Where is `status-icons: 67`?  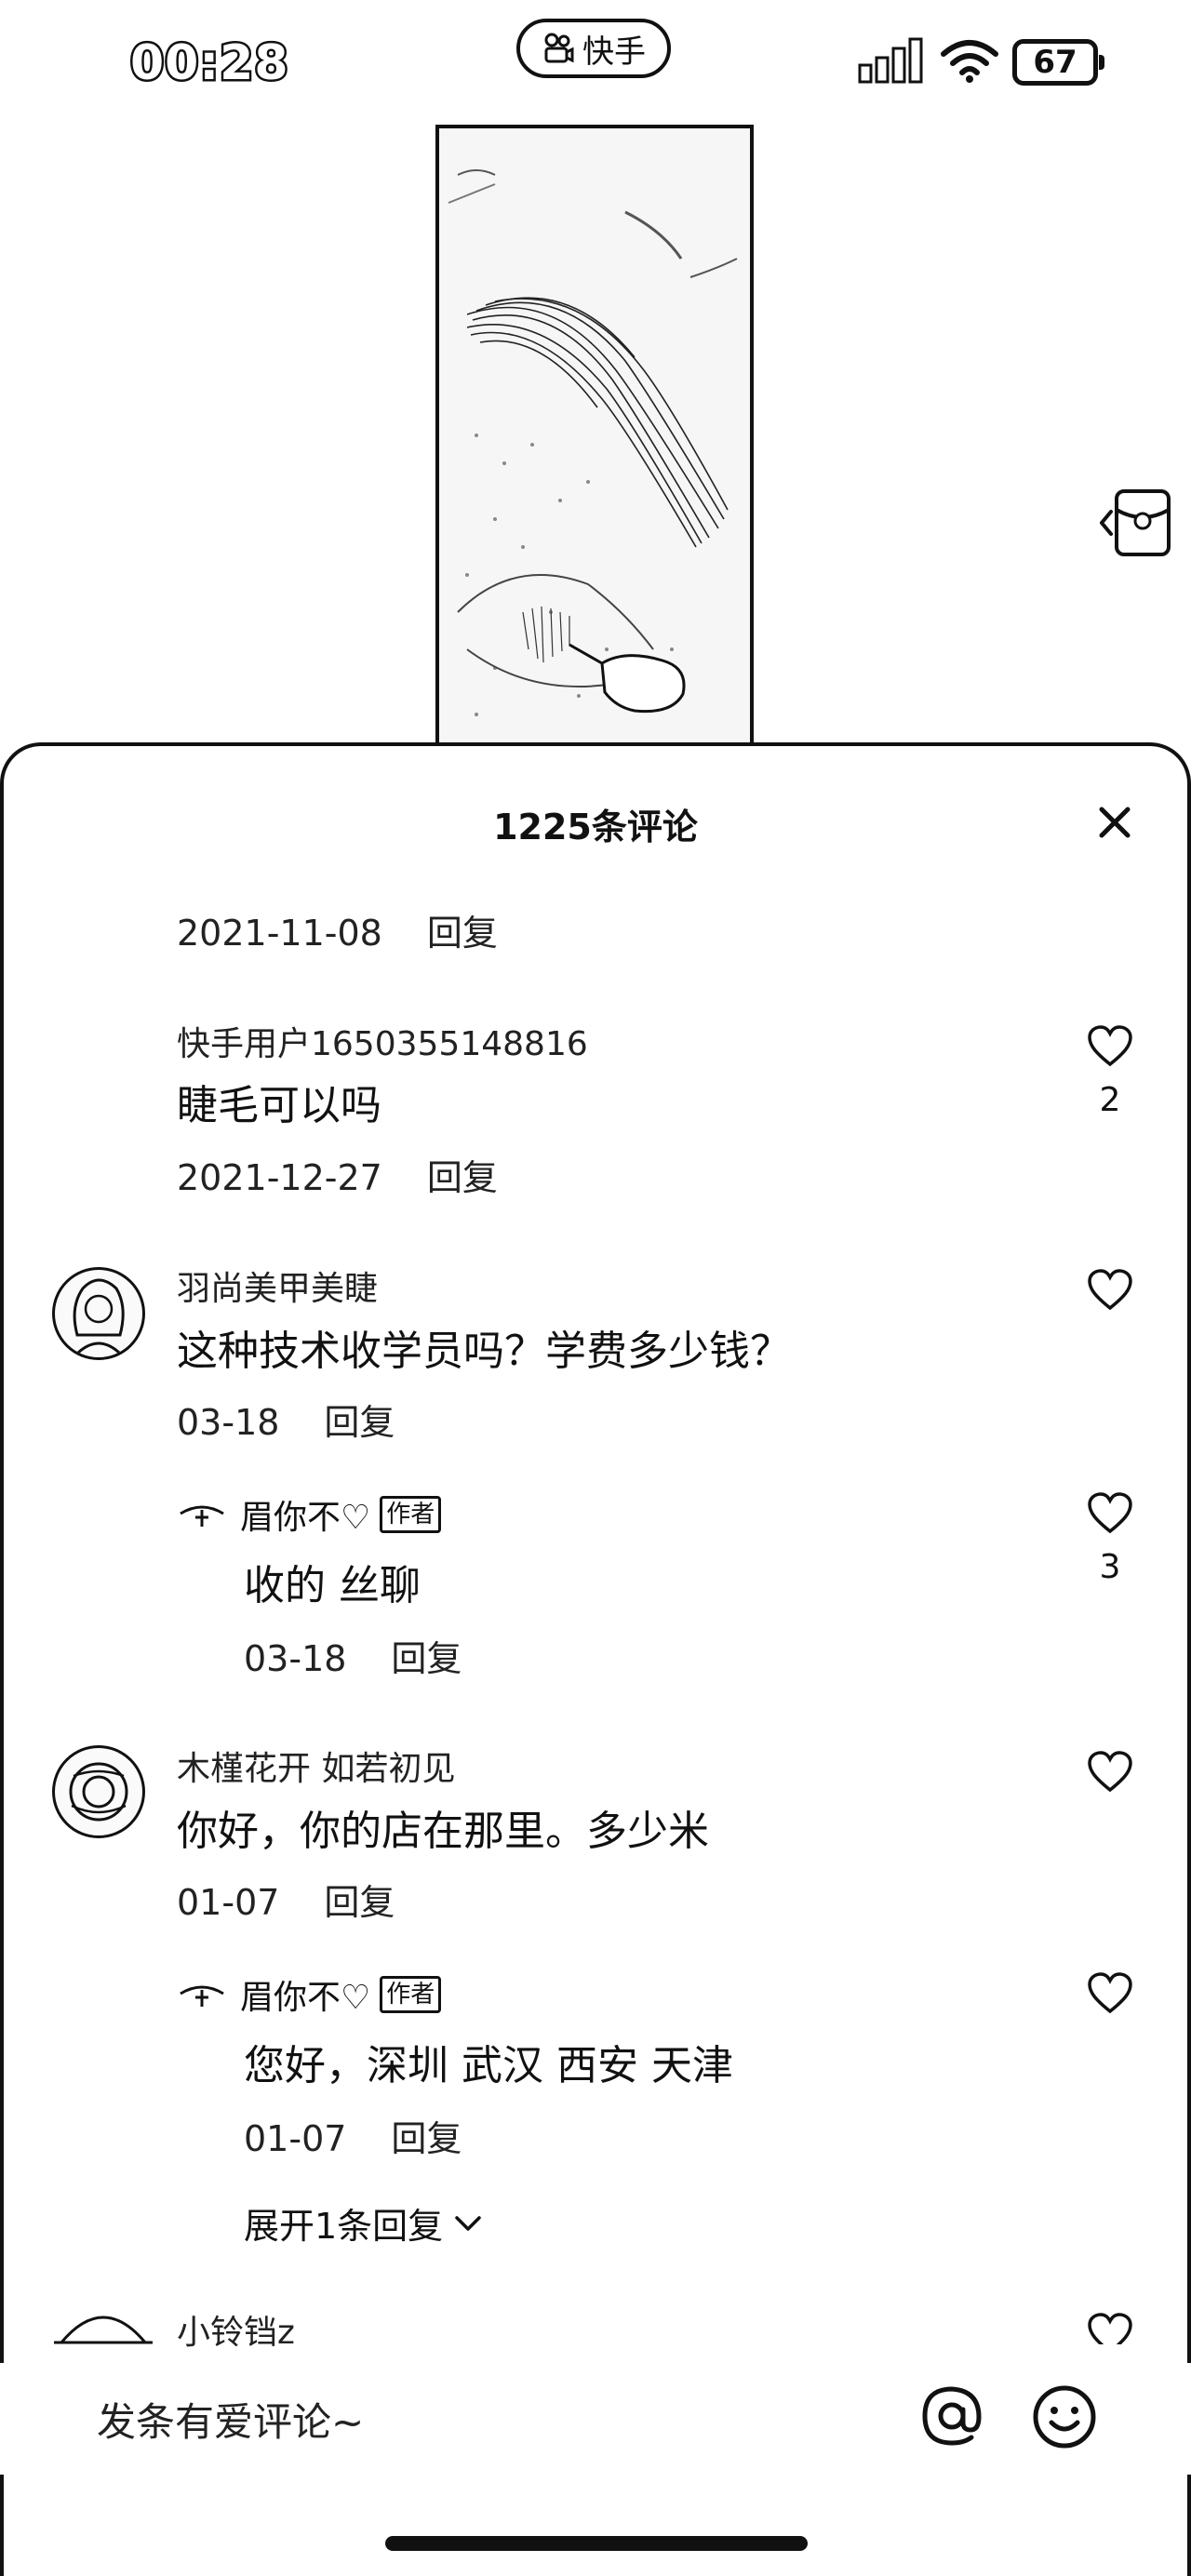
status-icons: 67 is located at coordinates (981, 62).